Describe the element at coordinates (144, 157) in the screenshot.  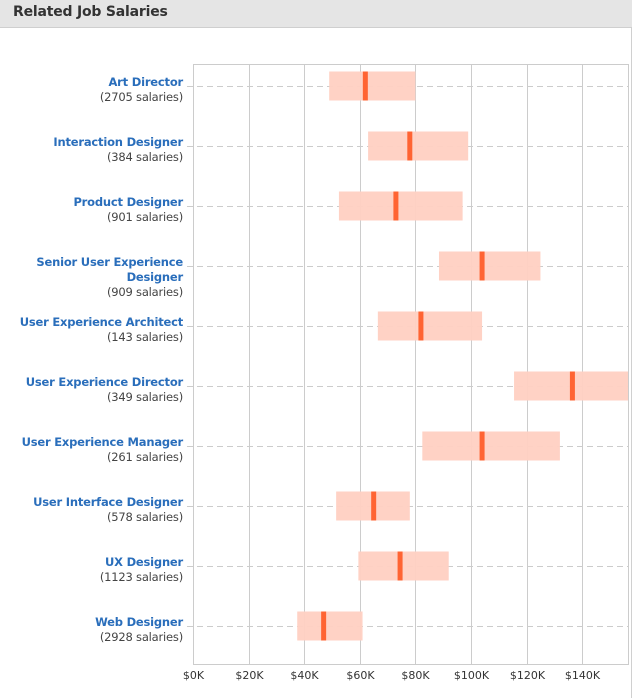
I see `salary-count: (384 salaries)` at that location.